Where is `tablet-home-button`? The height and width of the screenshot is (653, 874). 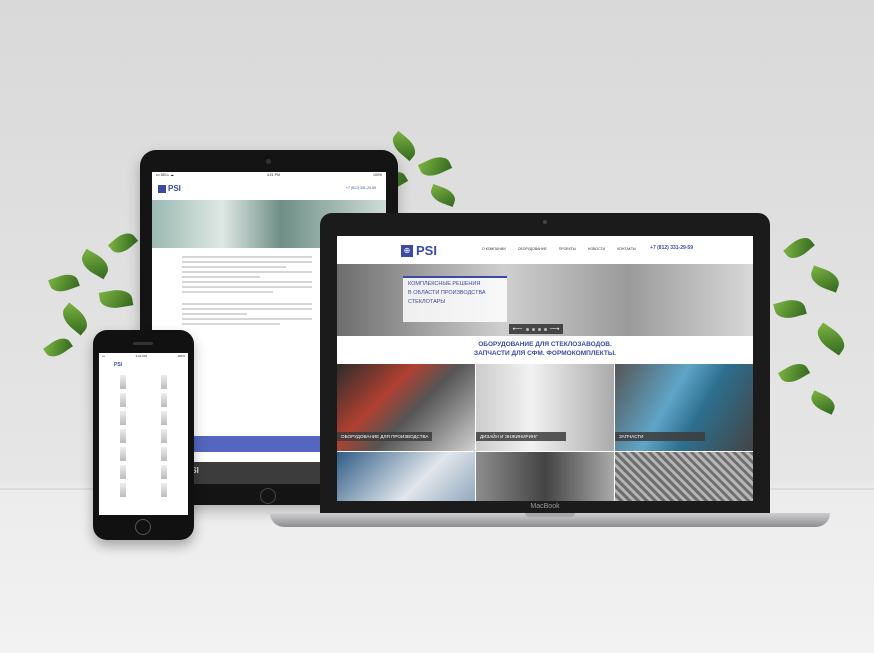 tablet-home-button is located at coordinates (268, 496).